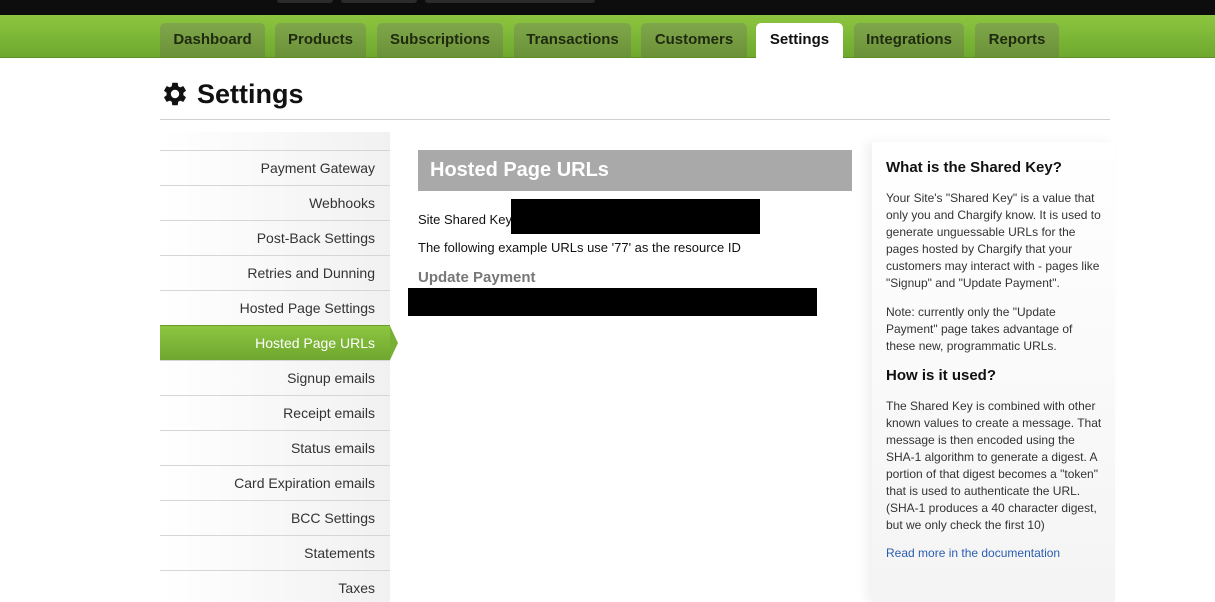 This screenshot has width=1215, height=602. Describe the element at coordinates (212, 40) in the screenshot. I see `tab-dashboard: Dashboard` at that location.